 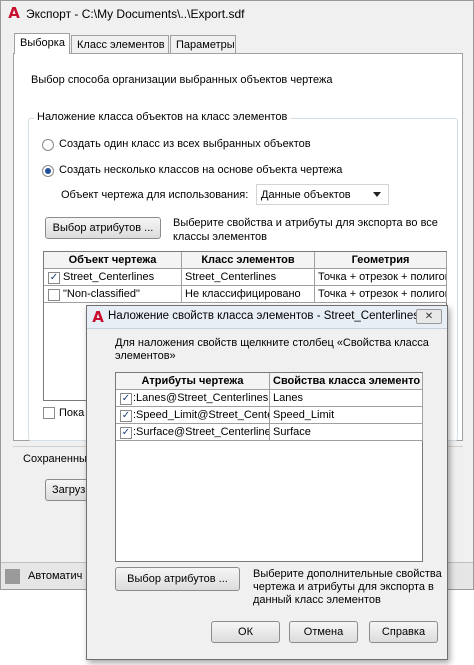 I want to click on col-header-properties: Свойства класса элементо, so click(x=346, y=381).